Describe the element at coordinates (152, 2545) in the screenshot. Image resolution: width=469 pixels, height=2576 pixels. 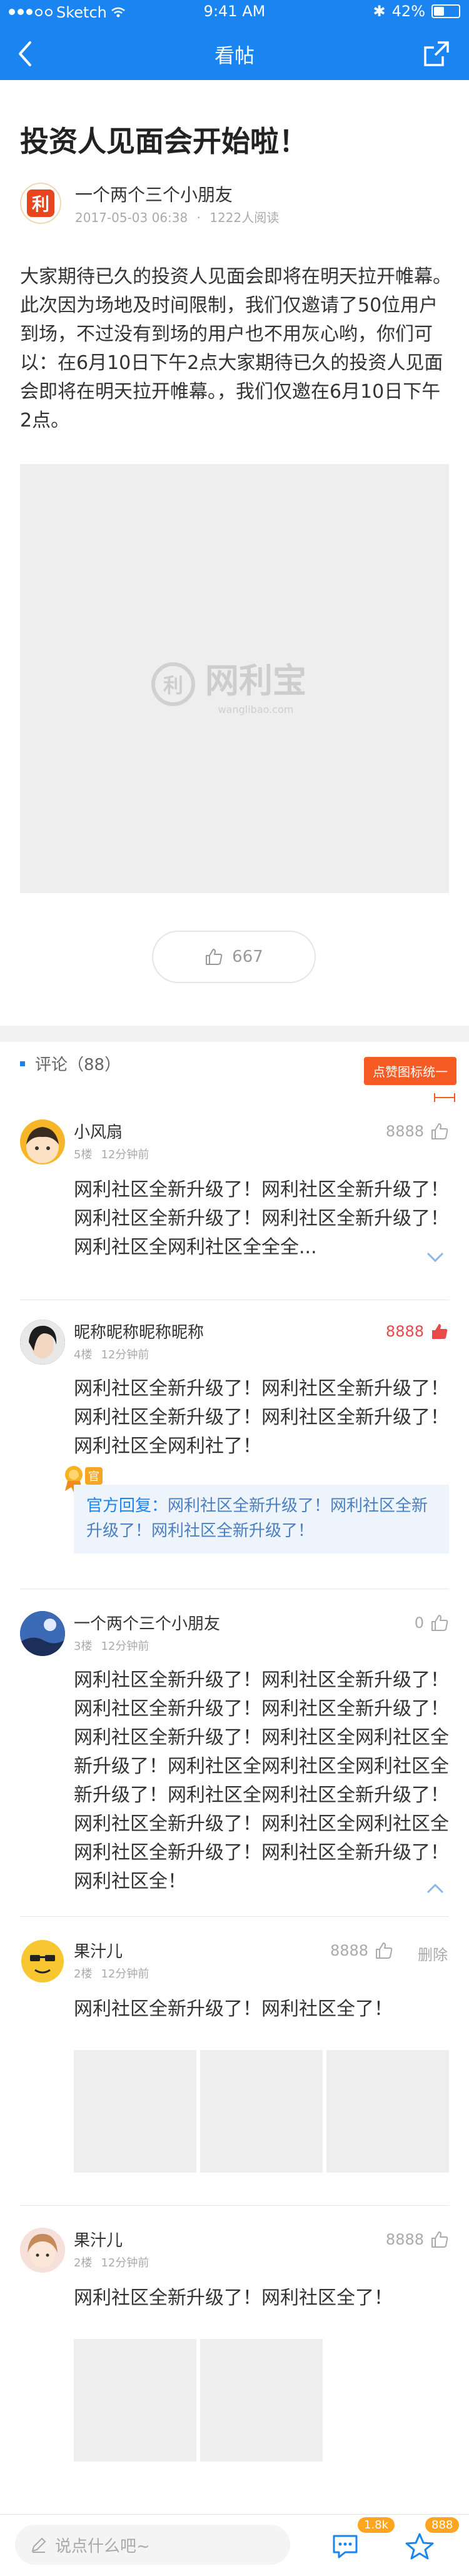
I see `comment-input: 说点什么吧~` at that location.